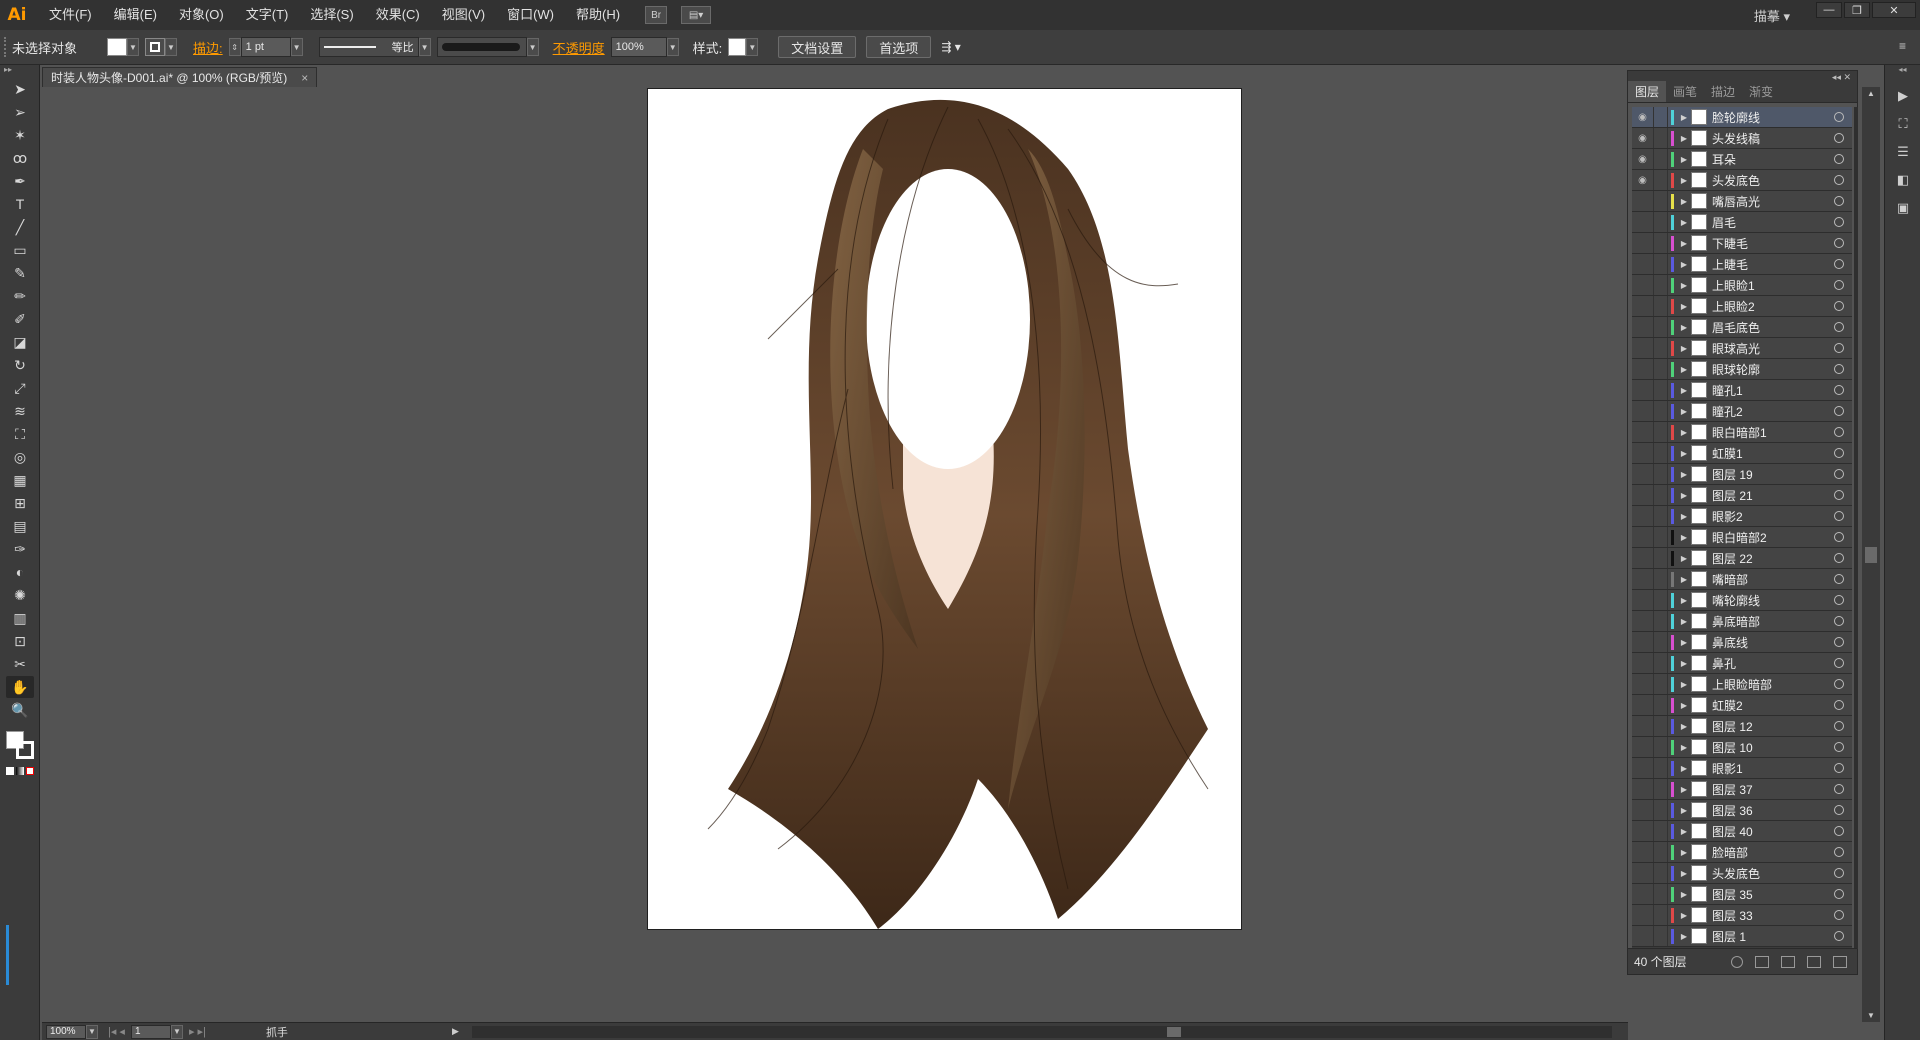  Describe the element at coordinates (1841, 77) in the screenshot. I see `panel-collapse-icon: ◂◂ ✕` at that location.